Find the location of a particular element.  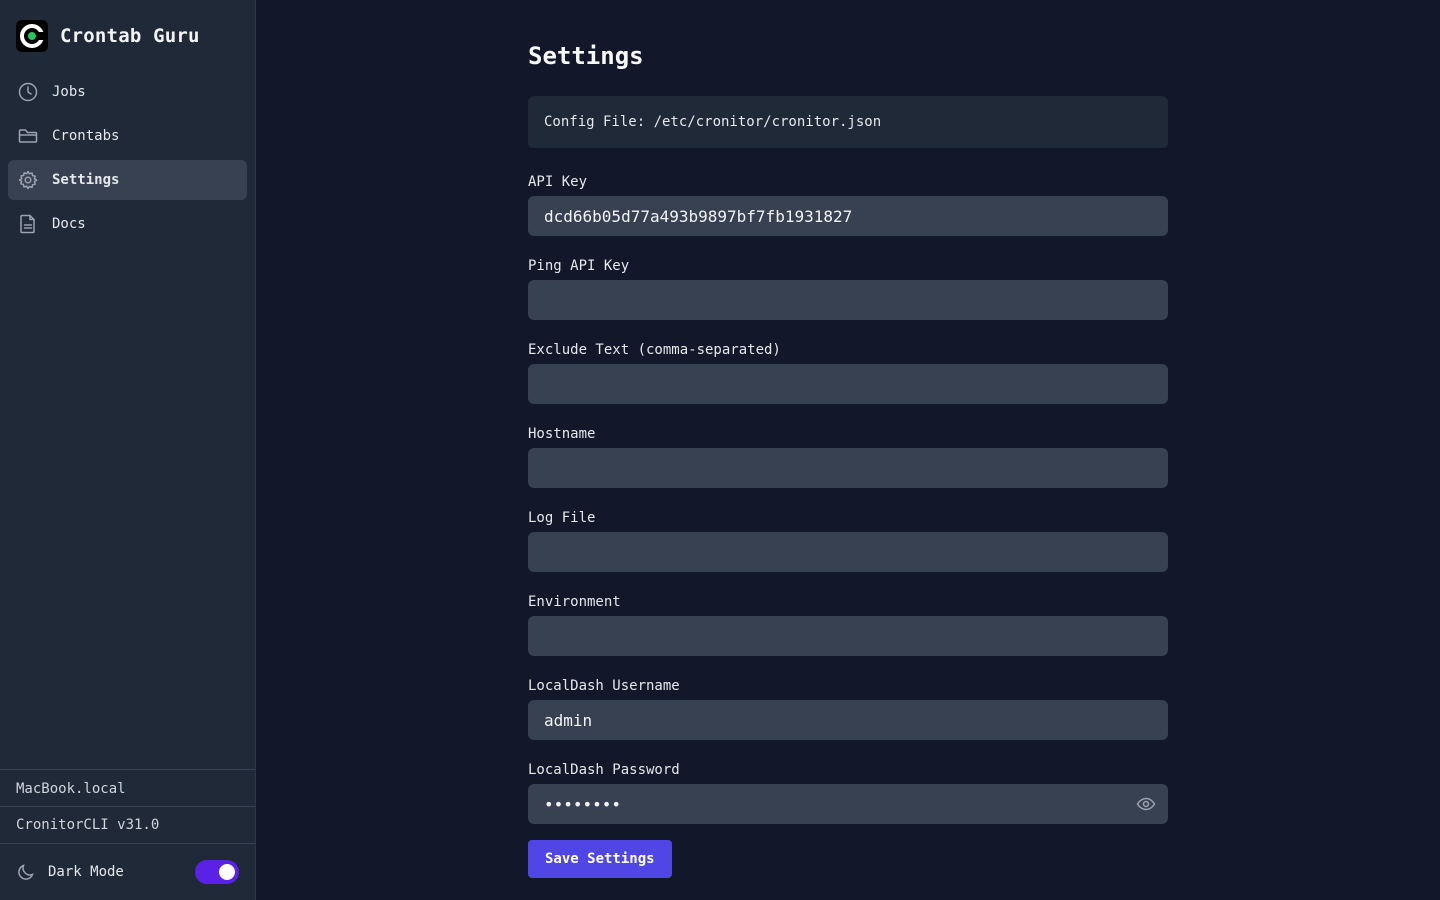

api-key-label: API Key is located at coordinates (558, 182).